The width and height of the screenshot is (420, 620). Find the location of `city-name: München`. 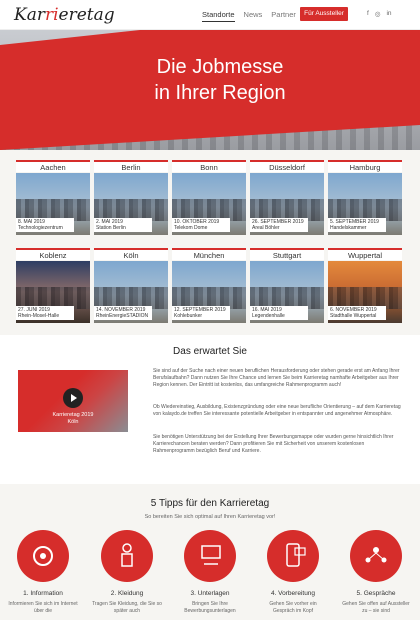

city-name: München is located at coordinates (209, 254).